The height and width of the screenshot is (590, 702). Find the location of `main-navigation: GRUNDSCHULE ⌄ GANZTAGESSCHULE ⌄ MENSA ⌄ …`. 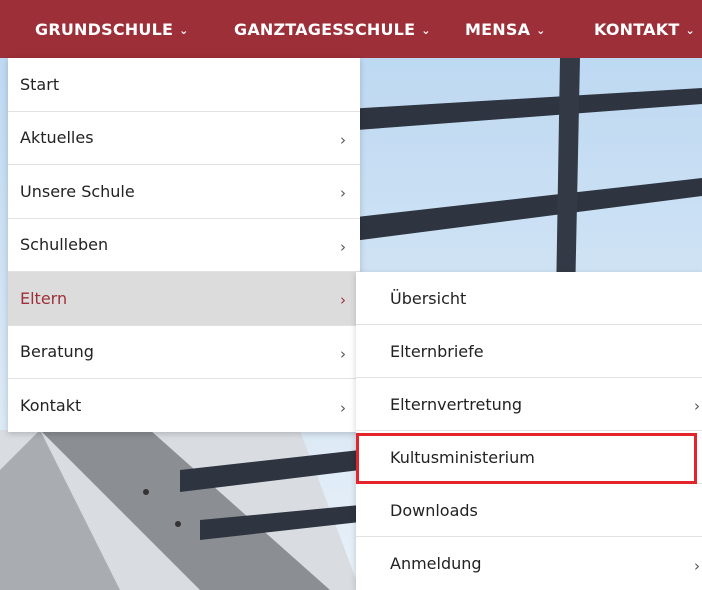

main-navigation: GRUNDSCHULE ⌄ GANZTAGESSCHULE ⌄ MENSA ⌄ … is located at coordinates (351, 29).